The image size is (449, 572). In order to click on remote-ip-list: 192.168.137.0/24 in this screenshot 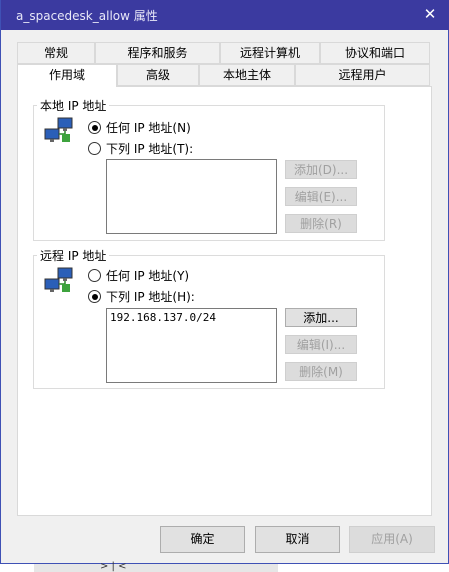, I will do `click(191, 345)`.